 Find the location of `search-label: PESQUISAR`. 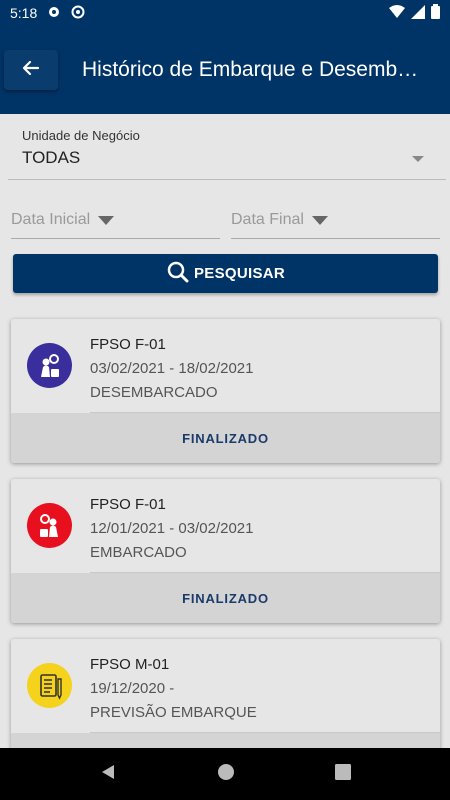

search-label: PESQUISAR is located at coordinates (239, 273).